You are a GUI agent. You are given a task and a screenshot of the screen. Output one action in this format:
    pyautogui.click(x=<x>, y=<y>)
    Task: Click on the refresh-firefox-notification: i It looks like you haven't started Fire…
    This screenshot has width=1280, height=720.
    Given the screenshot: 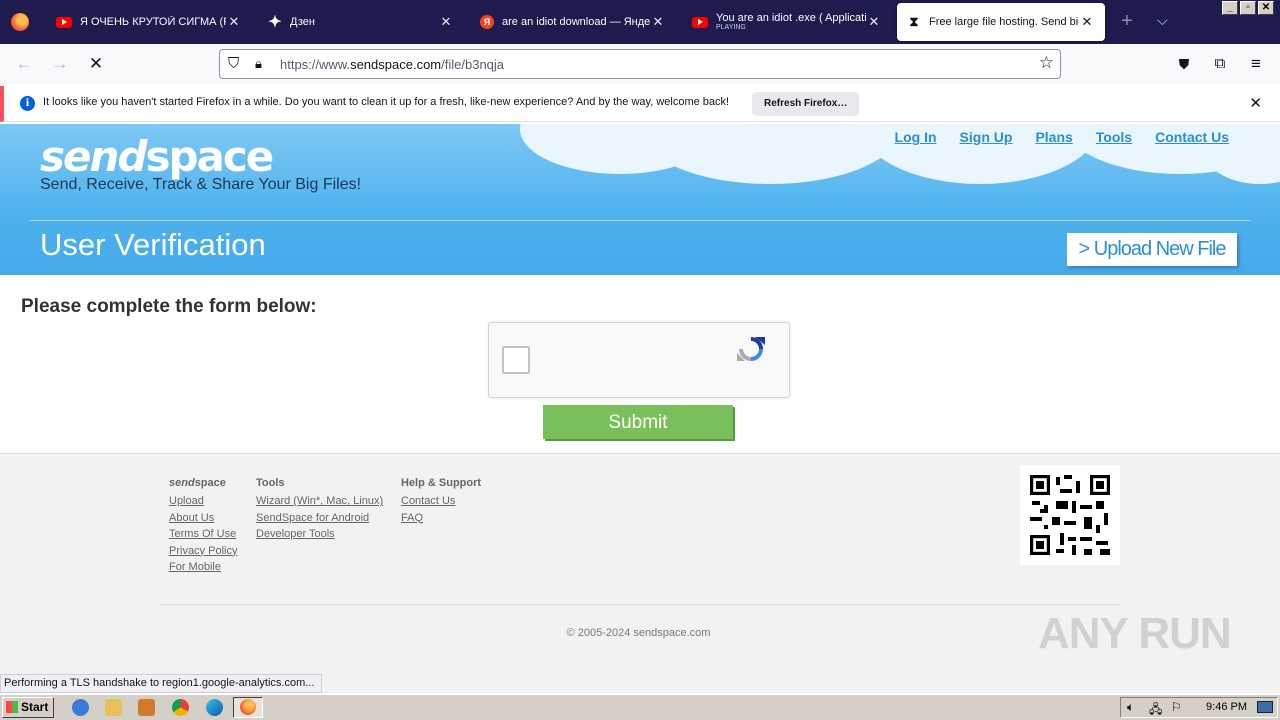 What is the action you would take?
    pyautogui.click(x=640, y=104)
    